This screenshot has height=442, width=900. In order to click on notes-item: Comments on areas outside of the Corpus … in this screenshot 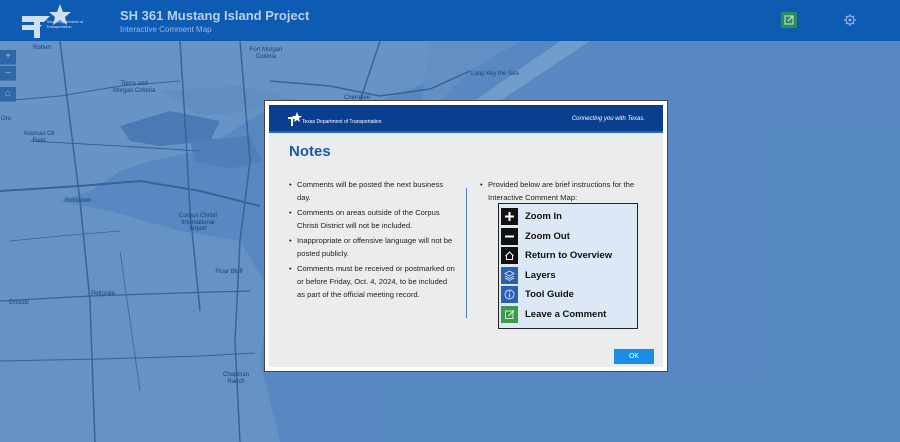, I will do `click(373, 219)`.